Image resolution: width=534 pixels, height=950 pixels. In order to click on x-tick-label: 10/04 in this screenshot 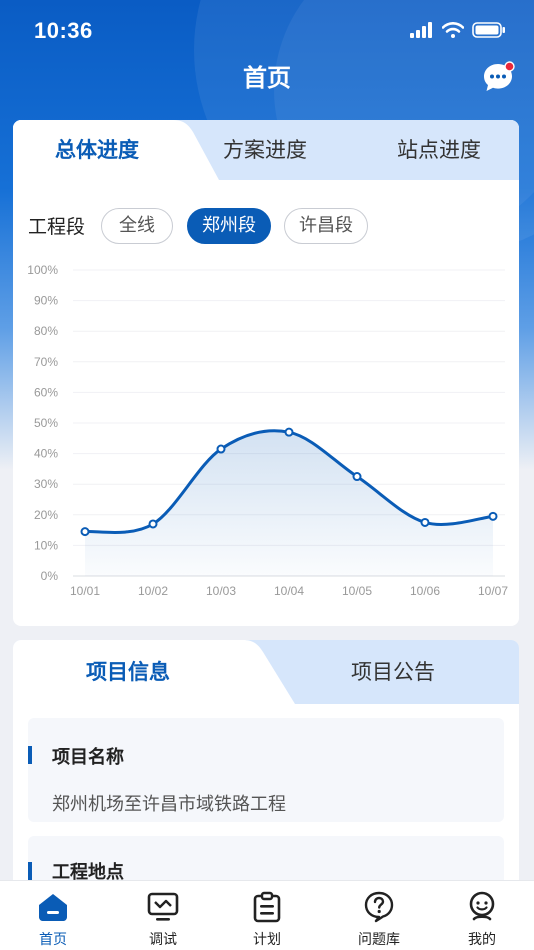, I will do `click(289, 591)`.